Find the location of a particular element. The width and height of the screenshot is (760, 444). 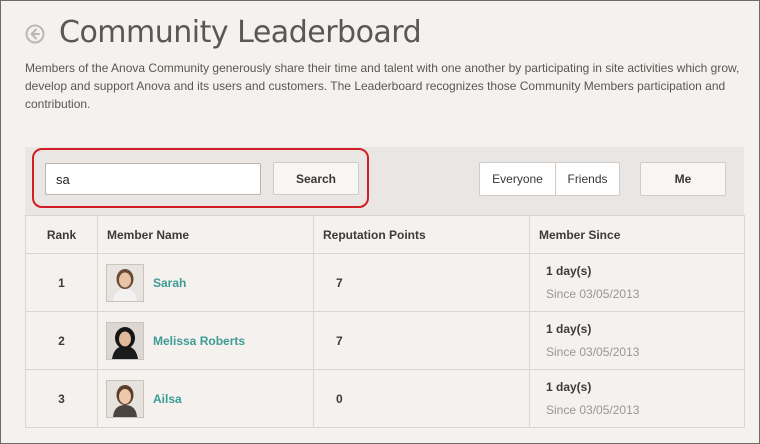

member-name-link: Melissa Roberts is located at coordinates (199, 341).